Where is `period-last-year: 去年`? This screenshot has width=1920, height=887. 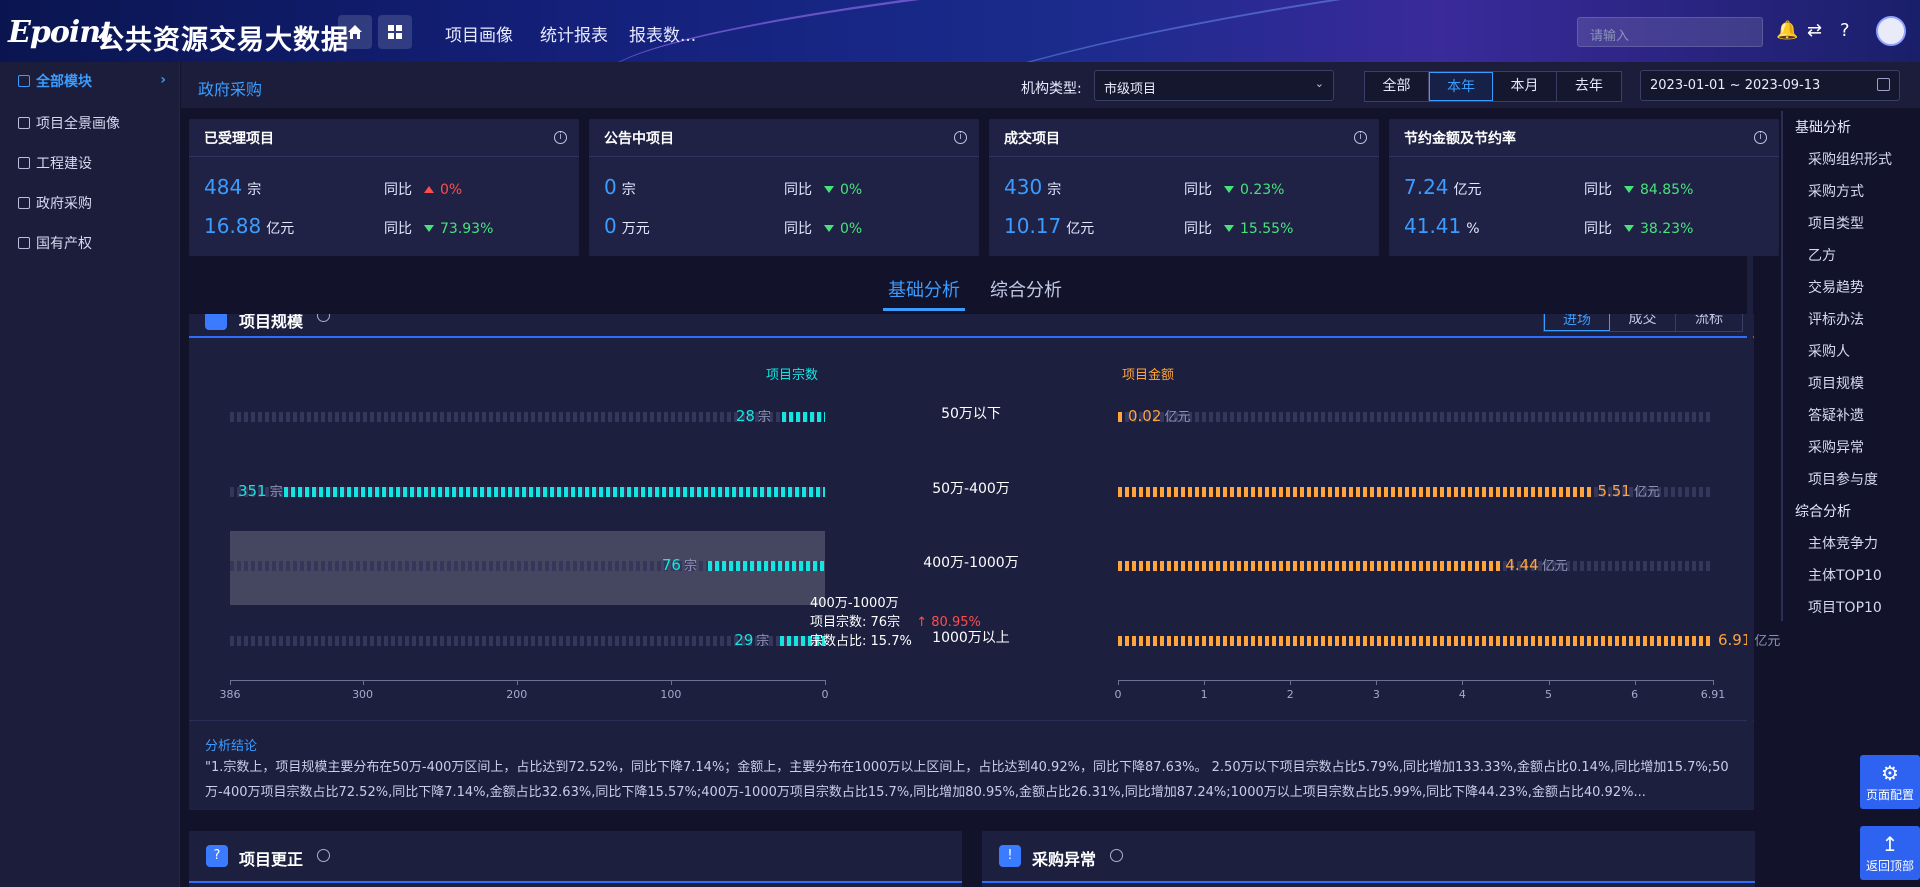
period-last-year: 去年 is located at coordinates (1589, 86).